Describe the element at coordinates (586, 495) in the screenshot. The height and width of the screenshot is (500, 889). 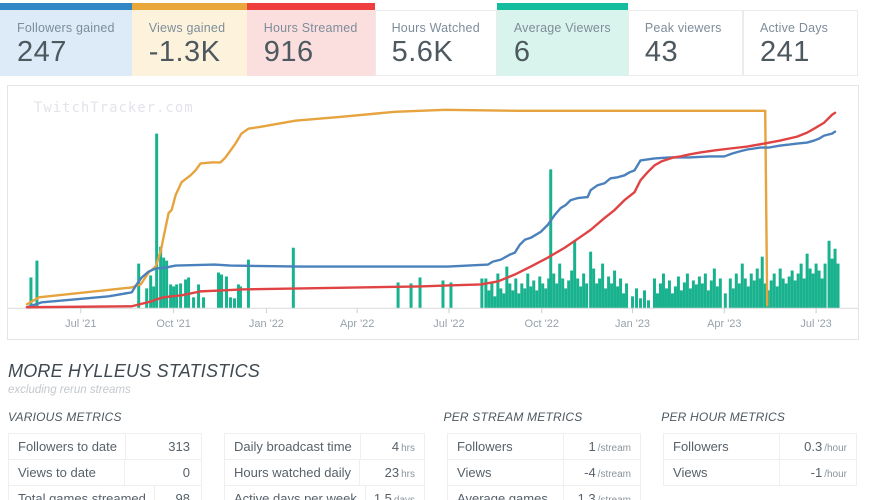
I see `metric-value: 1.3` at that location.